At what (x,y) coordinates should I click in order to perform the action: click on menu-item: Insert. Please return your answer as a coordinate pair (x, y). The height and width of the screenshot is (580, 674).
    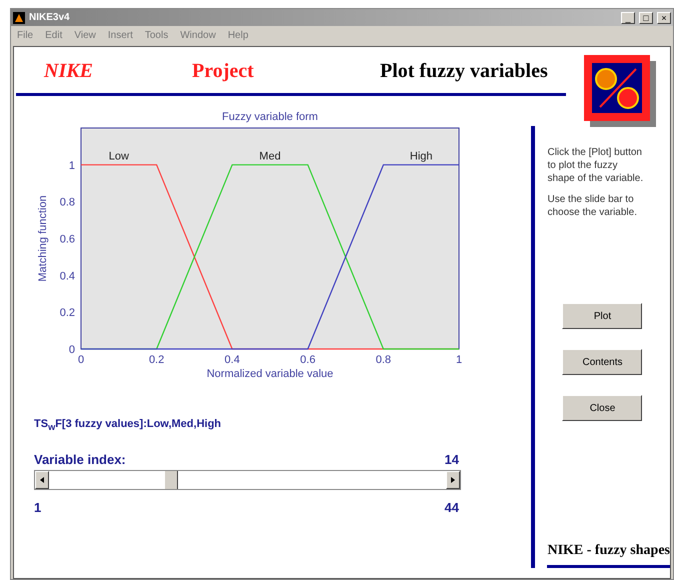
    Looking at the image, I should click on (120, 35).